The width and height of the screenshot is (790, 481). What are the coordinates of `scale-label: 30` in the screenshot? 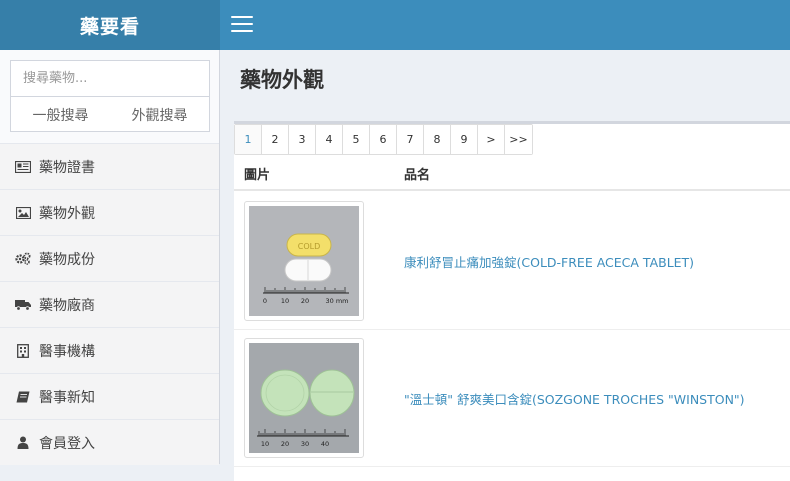 It's located at (305, 444).